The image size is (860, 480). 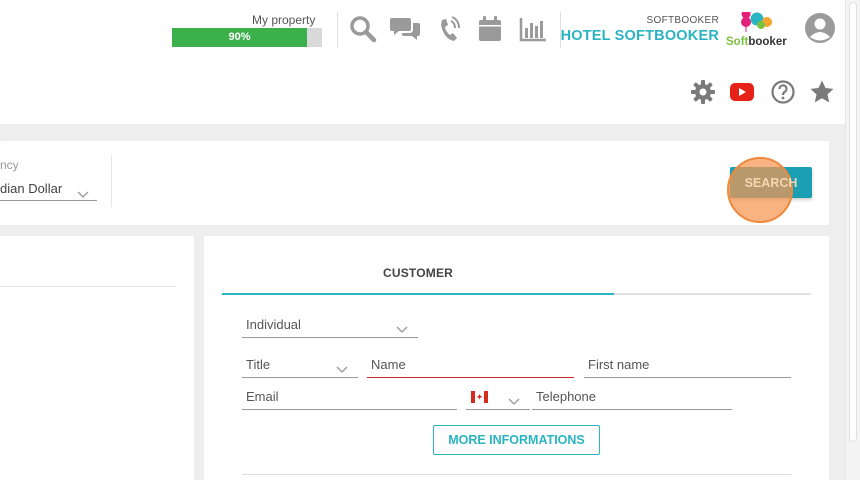 What do you see at coordinates (406, 29) in the screenshot?
I see `chat-icon` at bounding box center [406, 29].